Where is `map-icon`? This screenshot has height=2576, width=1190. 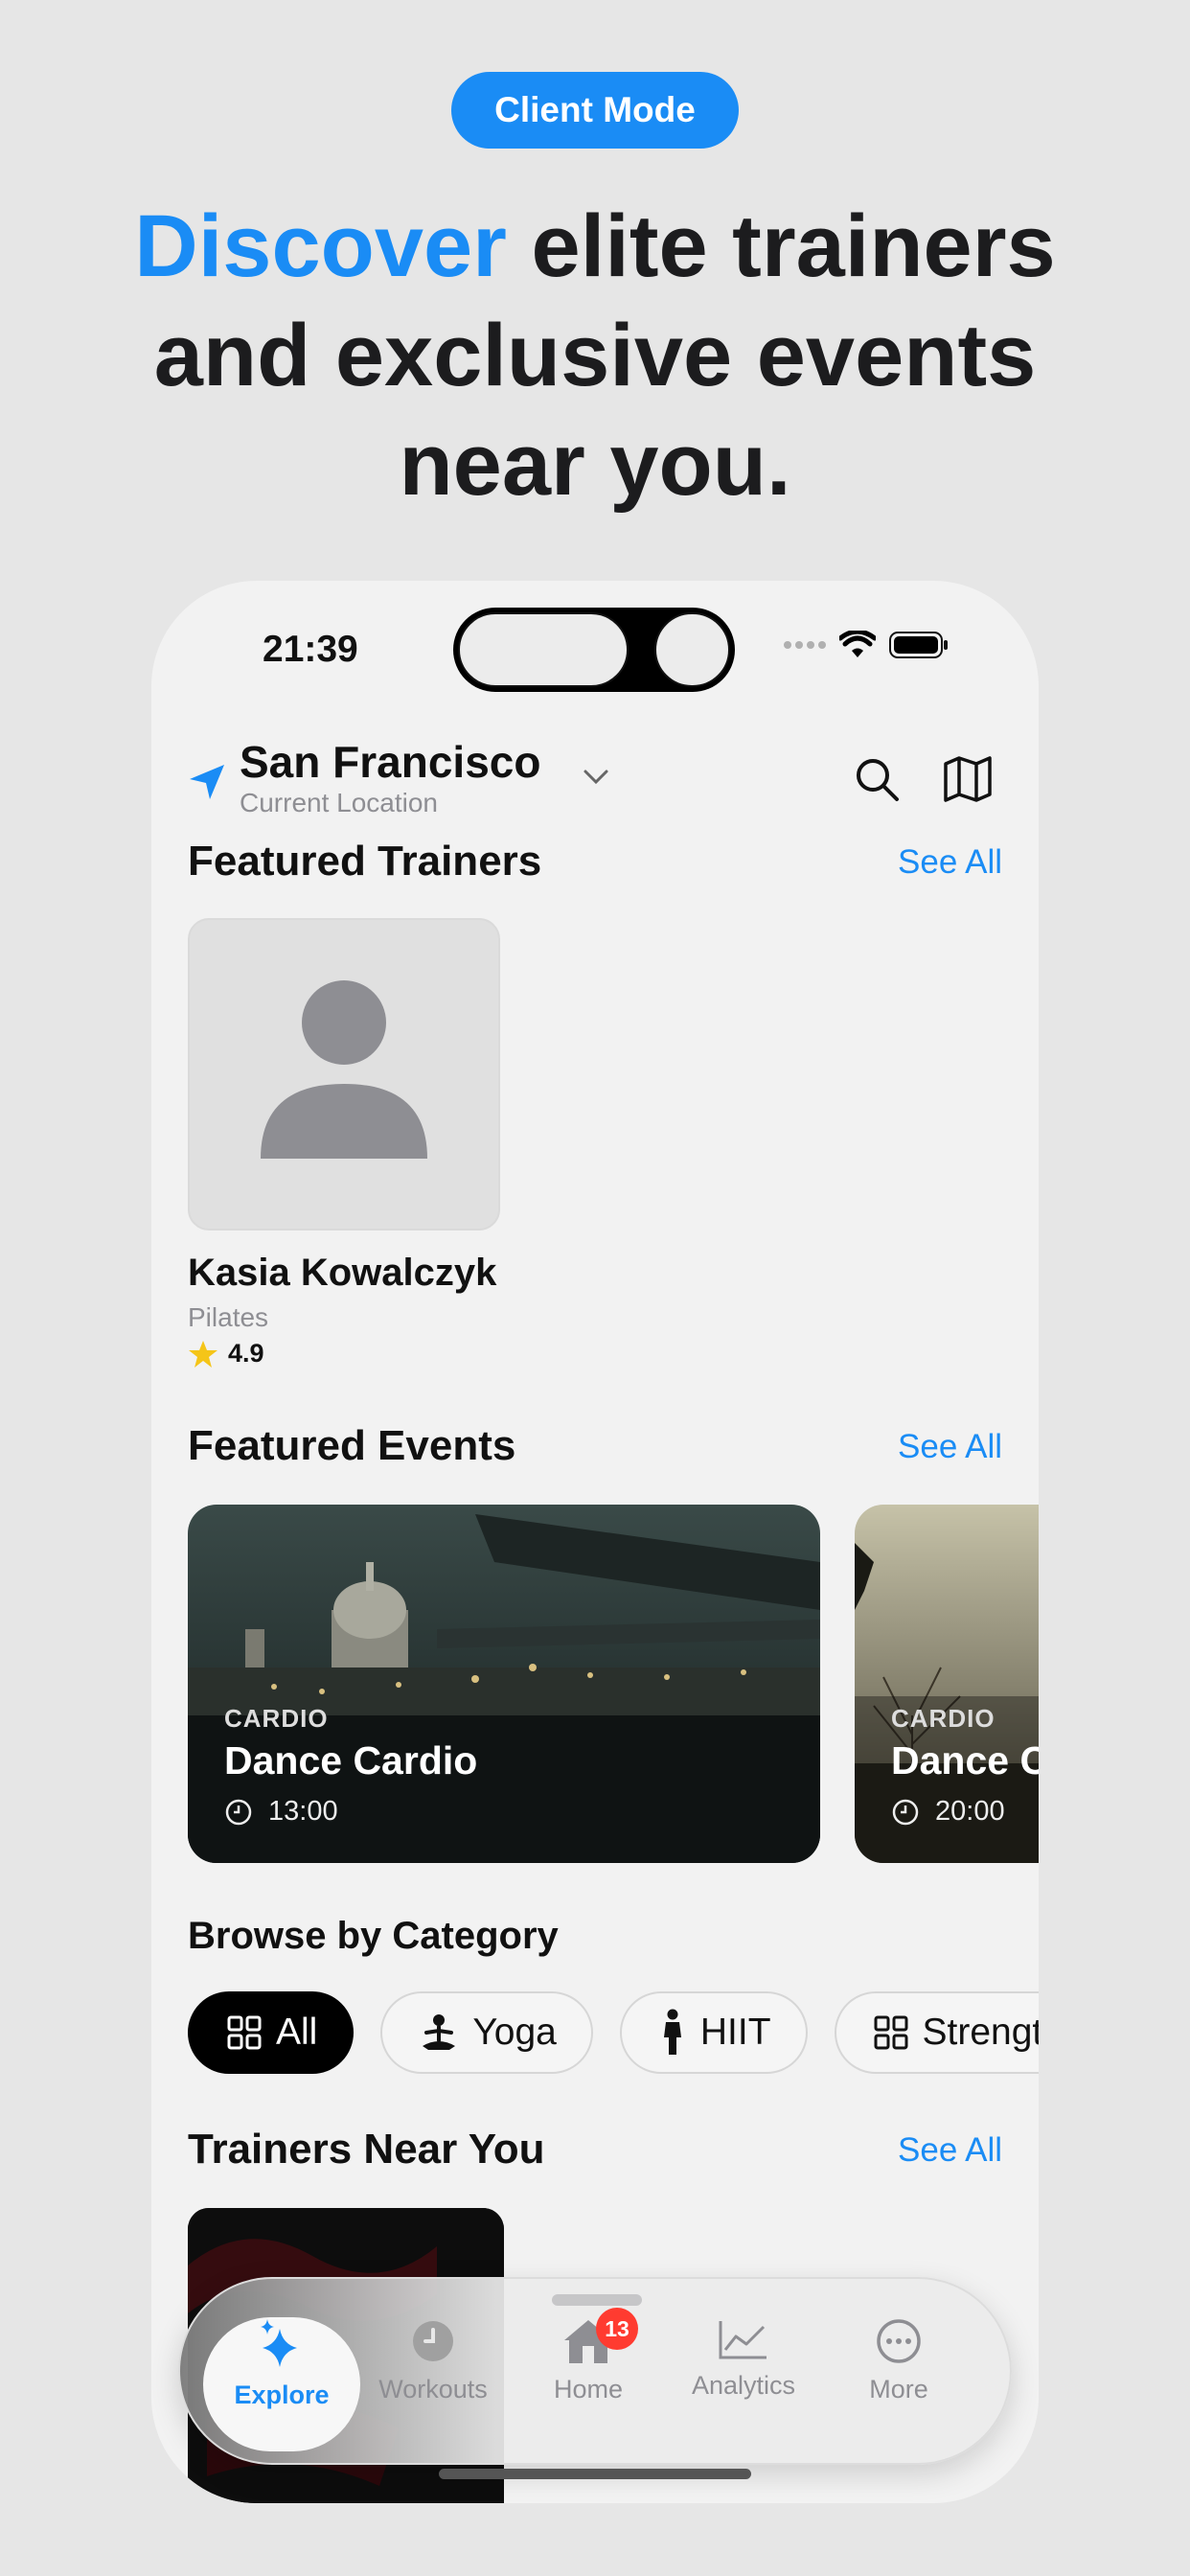 map-icon is located at coordinates (968, 779).